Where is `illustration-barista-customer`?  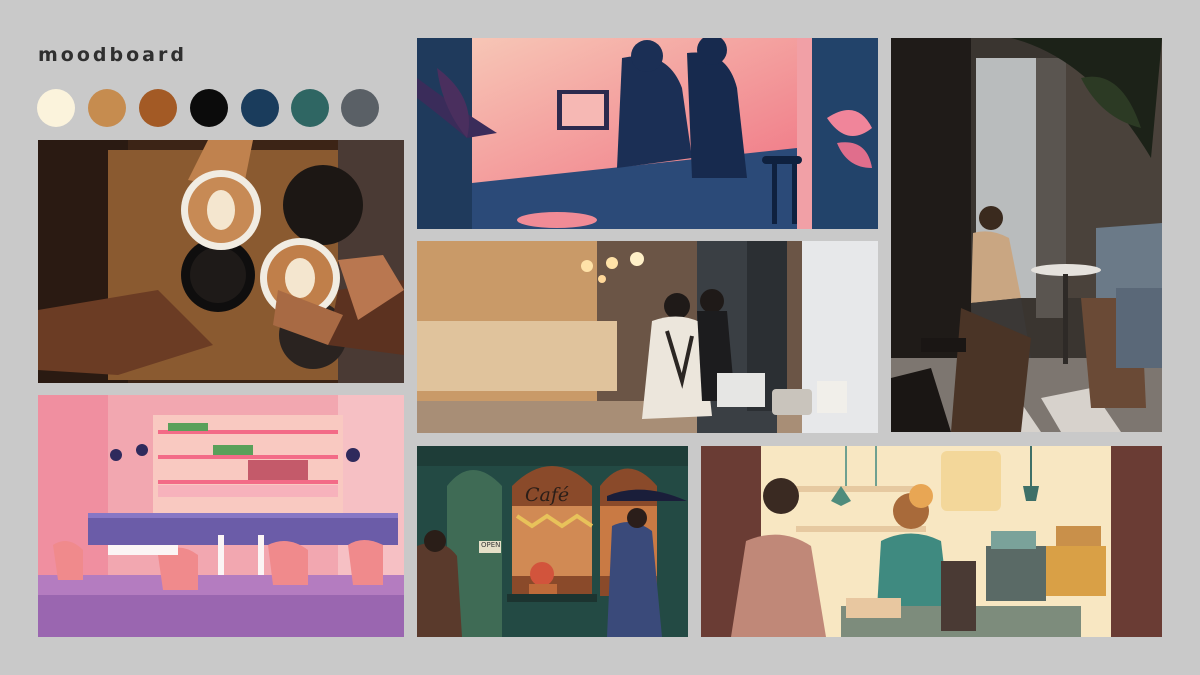
illustration-barista-customer is located at coordinates (931, 541).